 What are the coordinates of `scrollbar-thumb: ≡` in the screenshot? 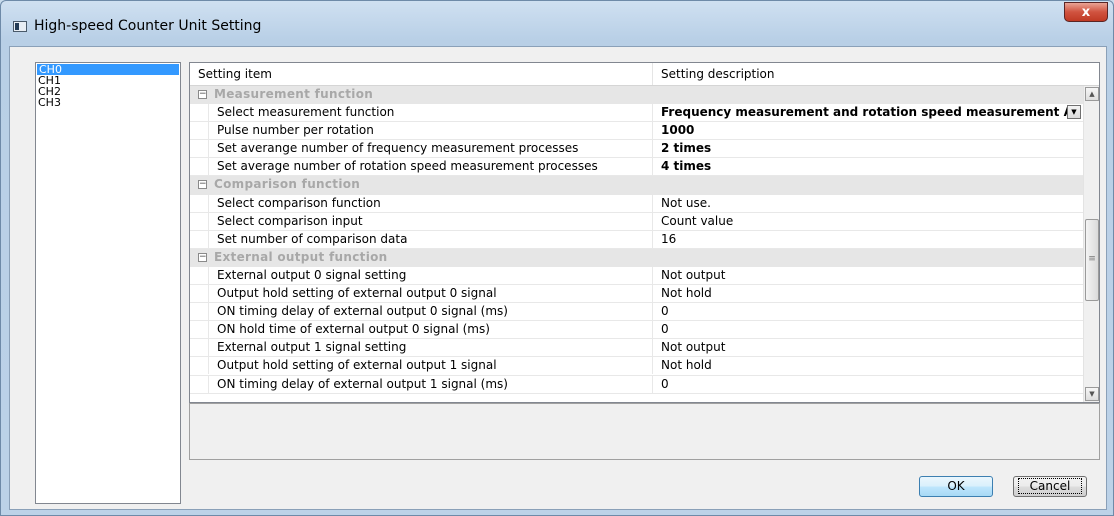 It's located at (1092, 260).